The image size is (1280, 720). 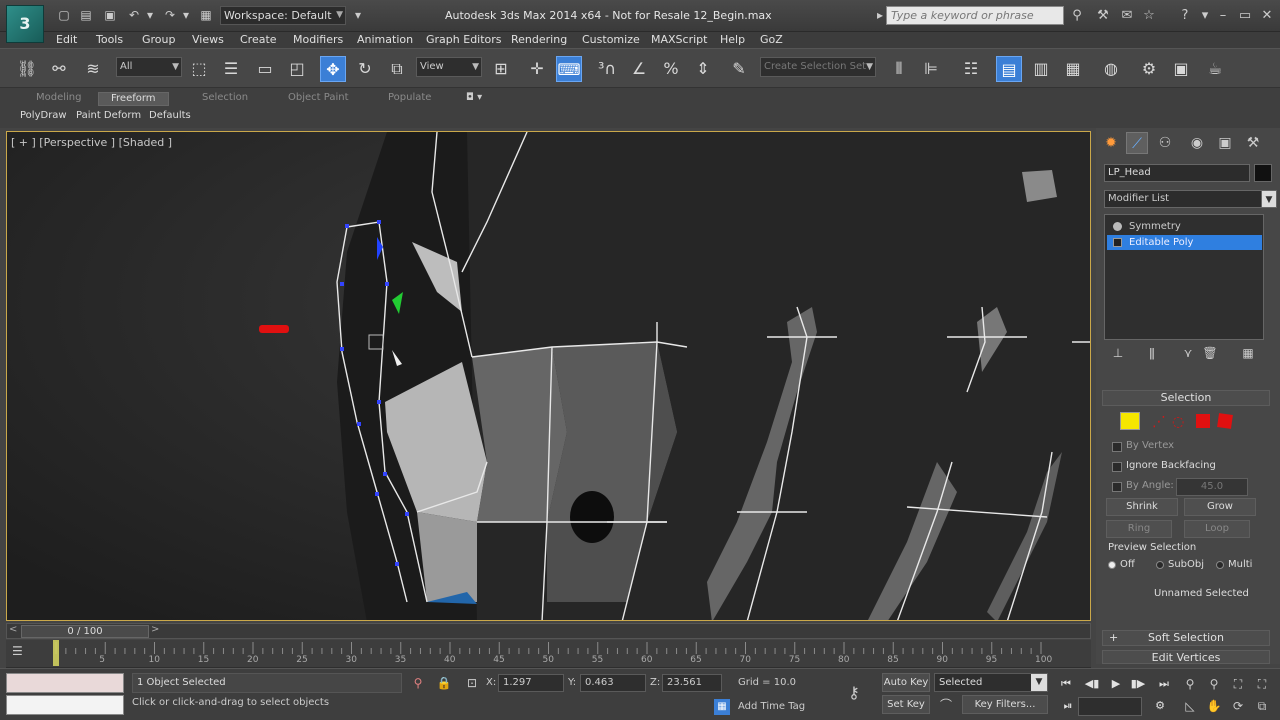 What do you see at coordinates (1245, 16) in the screenshot?
I see `maximize-icon: ▭` at bounding box center [1245, 16].